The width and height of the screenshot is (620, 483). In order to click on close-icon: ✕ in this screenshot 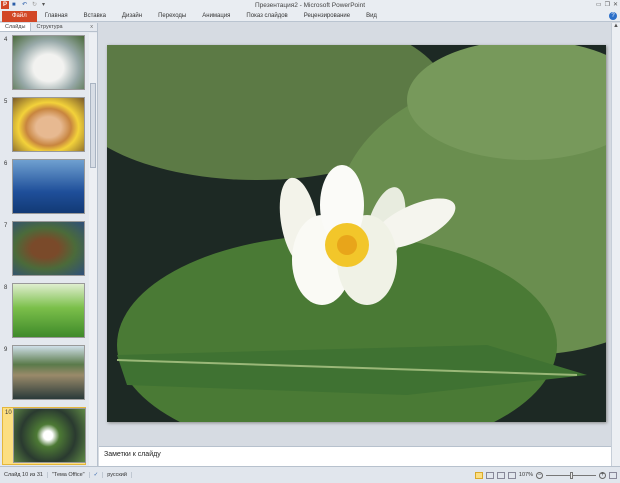, I will do `click(615, 4)`.